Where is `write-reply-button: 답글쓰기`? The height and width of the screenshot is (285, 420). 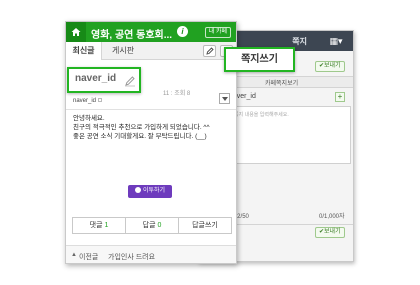
write-reply-button: 답글쓰기 is located at coordinates (205, 225).